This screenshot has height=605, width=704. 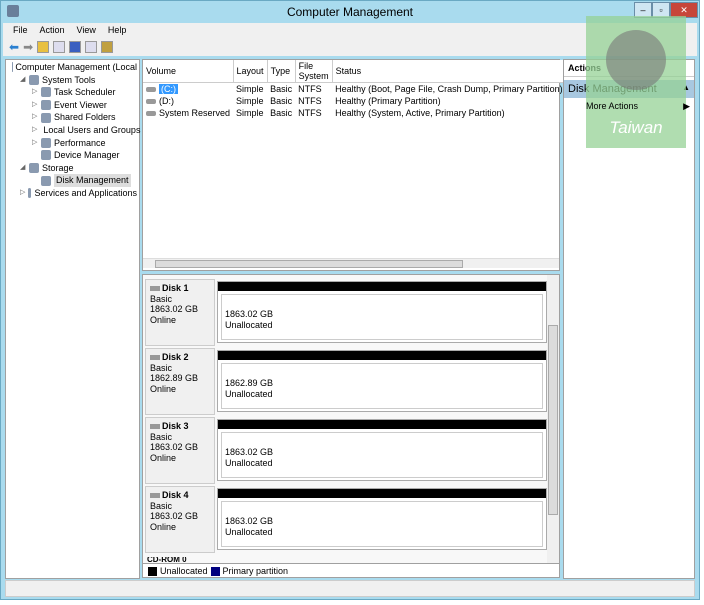 What do you see at coordinates (72, 117) in the screenshot?
I see `tree-item: ▷ Shared Folders` at bounding box center [72, 117].